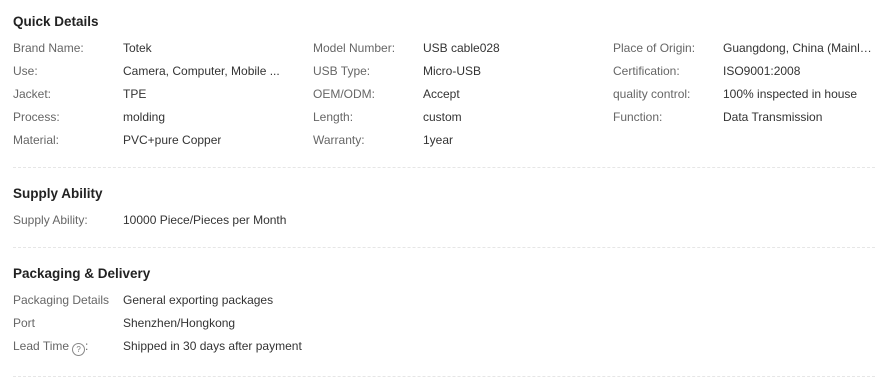  Describe the element at coordinates (762, 71) in the screenshot. I see `detail-value: ISO9001:2008` at that location.